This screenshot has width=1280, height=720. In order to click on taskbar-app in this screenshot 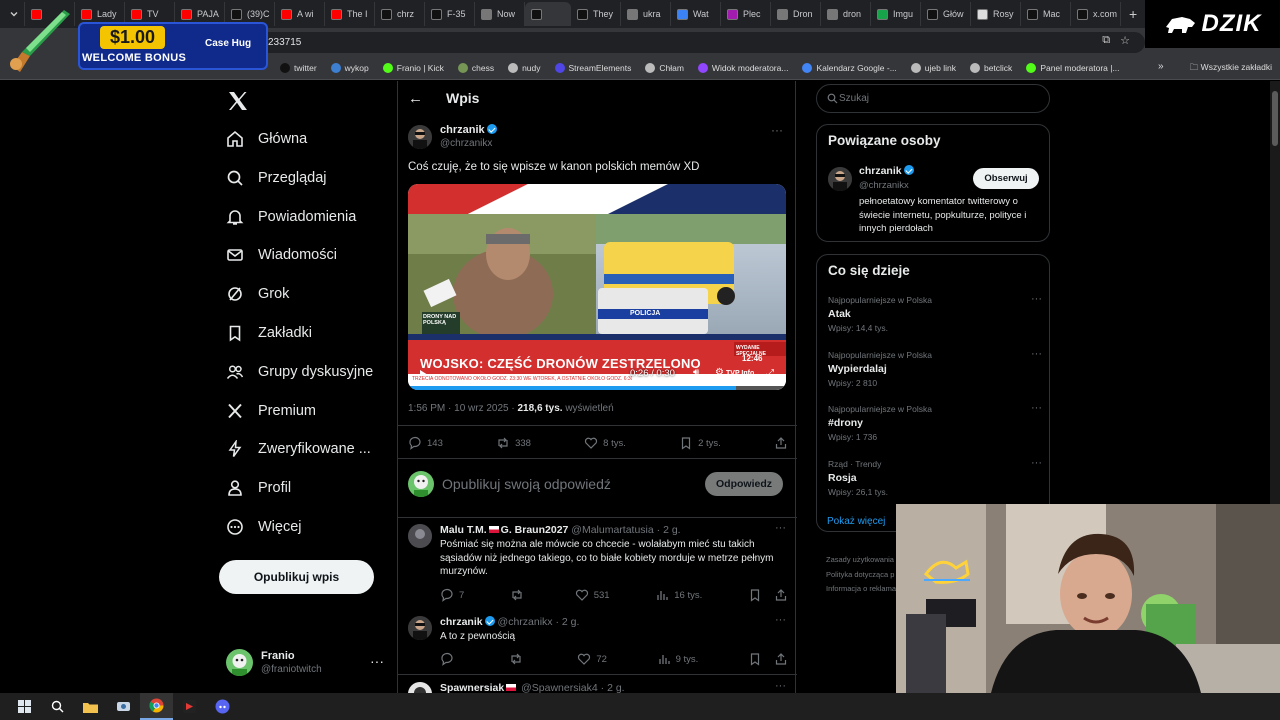, I will do `click(123, 706)`.